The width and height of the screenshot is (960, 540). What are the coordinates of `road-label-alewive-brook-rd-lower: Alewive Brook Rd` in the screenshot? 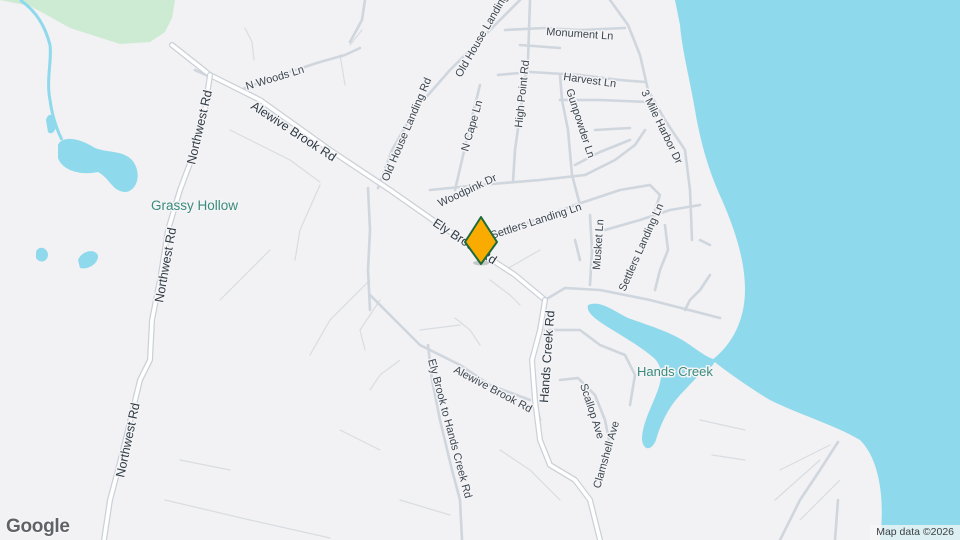 It's located at (493, 389).